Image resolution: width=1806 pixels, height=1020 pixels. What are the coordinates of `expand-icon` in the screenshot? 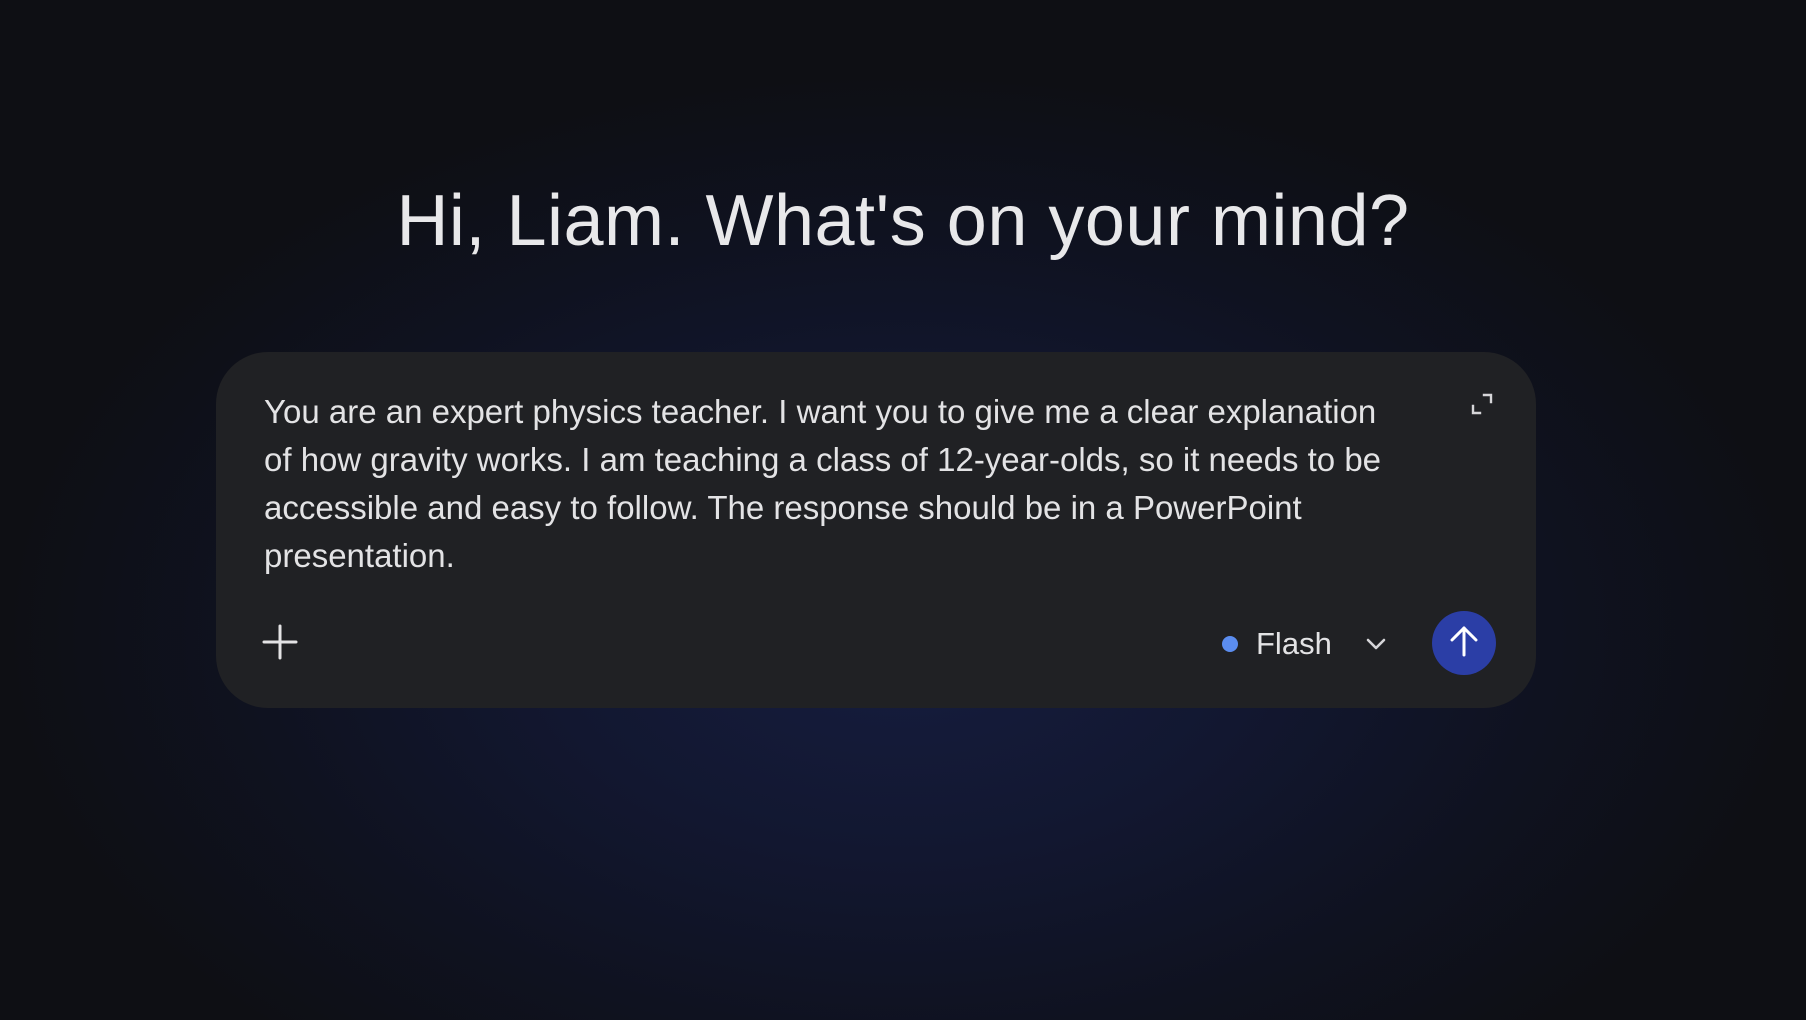 It's located at (1482, 406).